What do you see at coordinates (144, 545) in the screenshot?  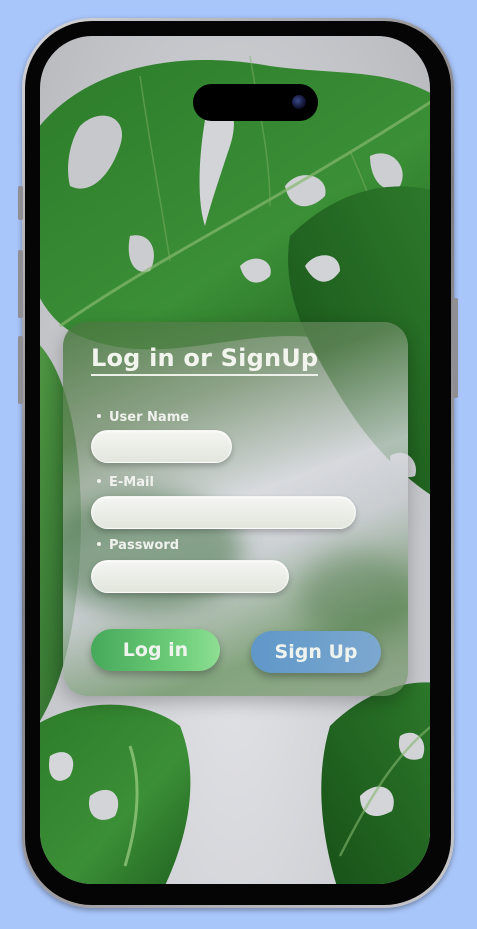 I see `password-label-text: Password` at bounding box center [144, 545].